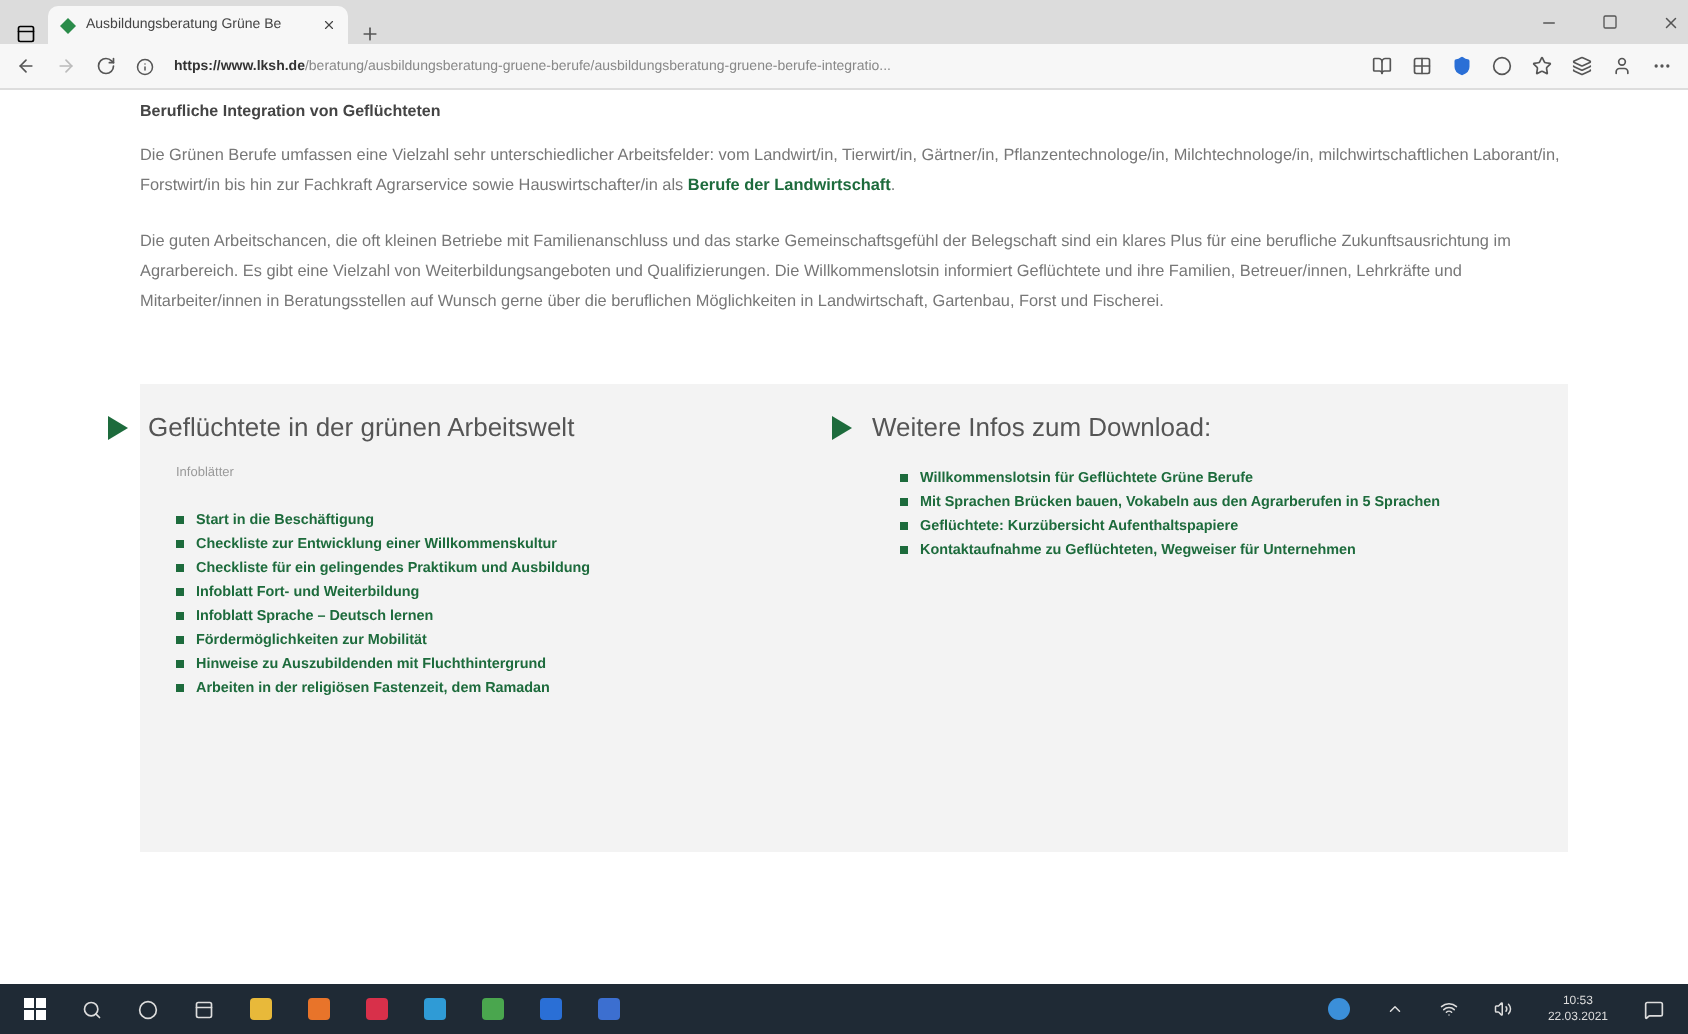 This screenshot has height=1034, width=1688. Describe the element at coordinates (204, 1009) in the screenshot. I see `task-view-icon` at that location.